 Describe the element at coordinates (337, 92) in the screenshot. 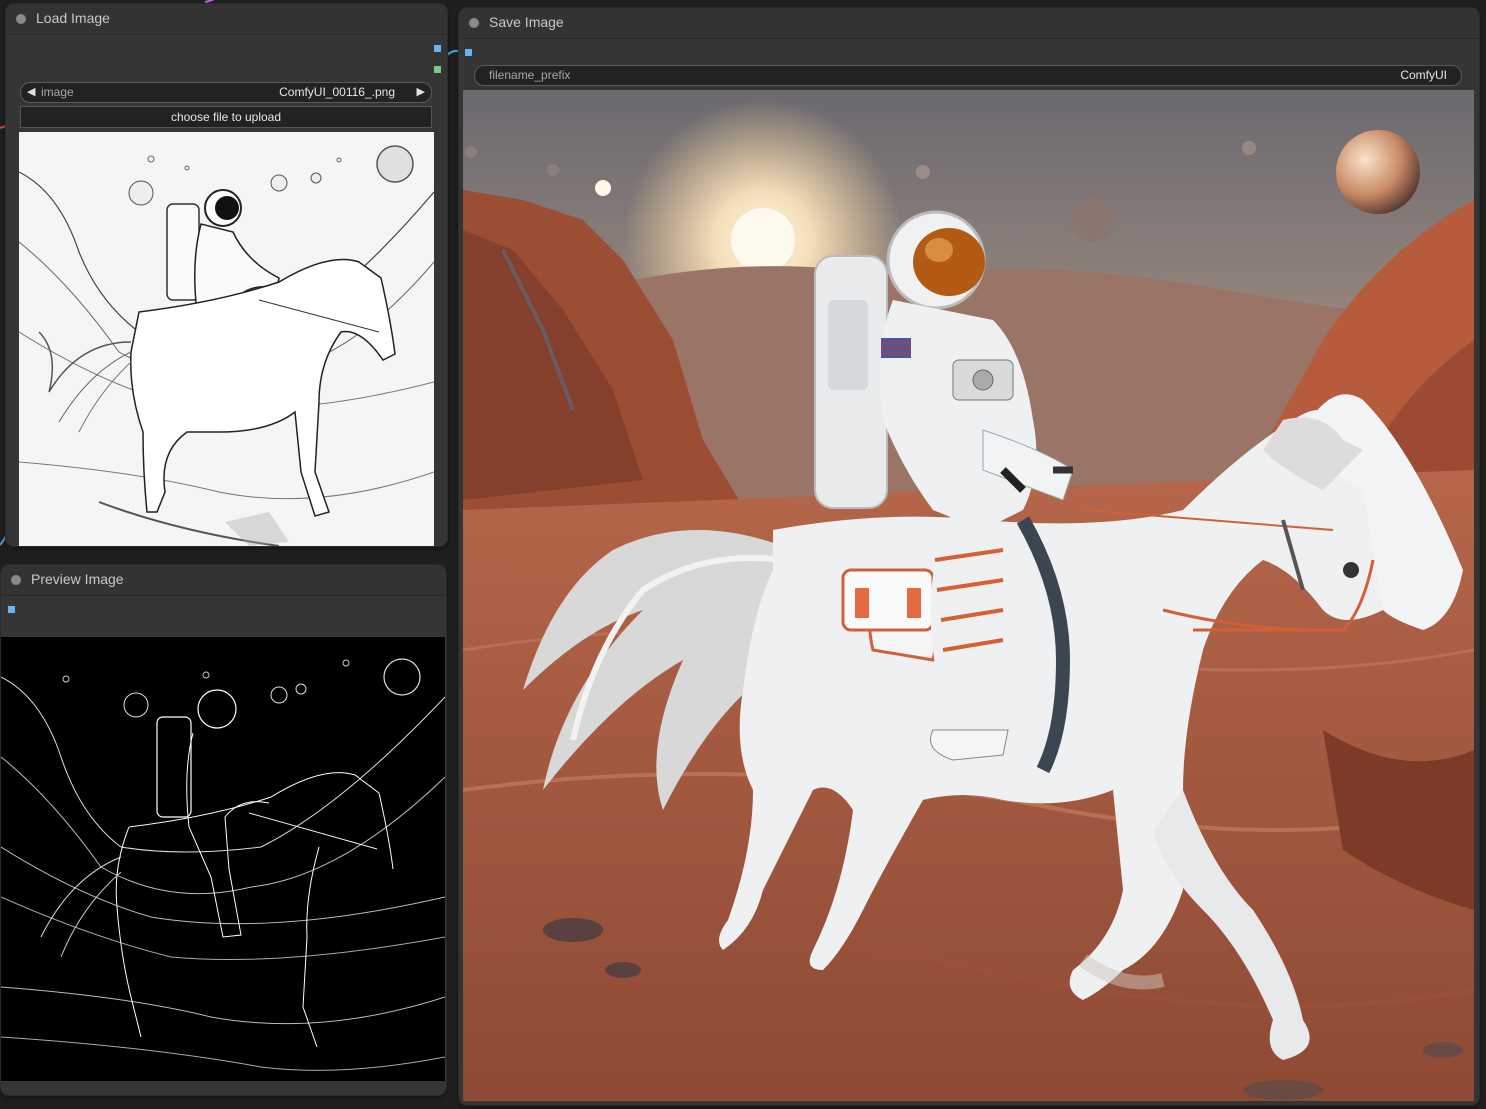

I see `widget-value: ComfyUI_00116_.png` at that location.